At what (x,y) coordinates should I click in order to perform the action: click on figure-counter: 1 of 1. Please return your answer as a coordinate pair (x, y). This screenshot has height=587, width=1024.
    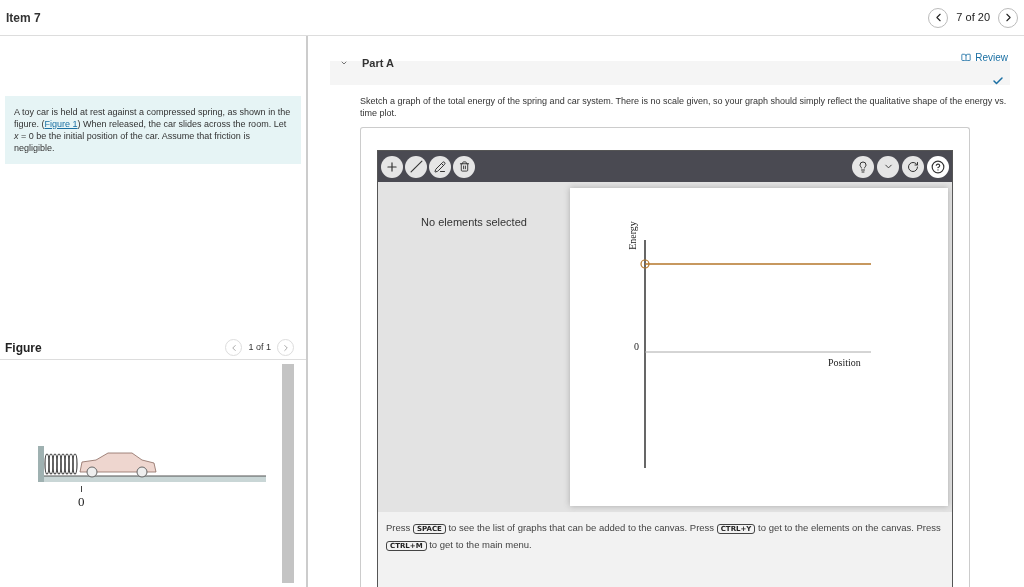
    Looking at the image, I should click on (259, 347).